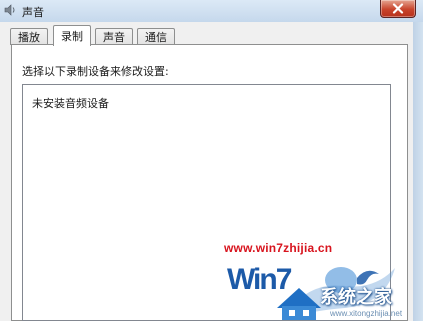  Describe the element at coordinates (95, 71) in the screenshot. I see `recording-instruction: 选择以下录制设备来修改设置:` at that location.